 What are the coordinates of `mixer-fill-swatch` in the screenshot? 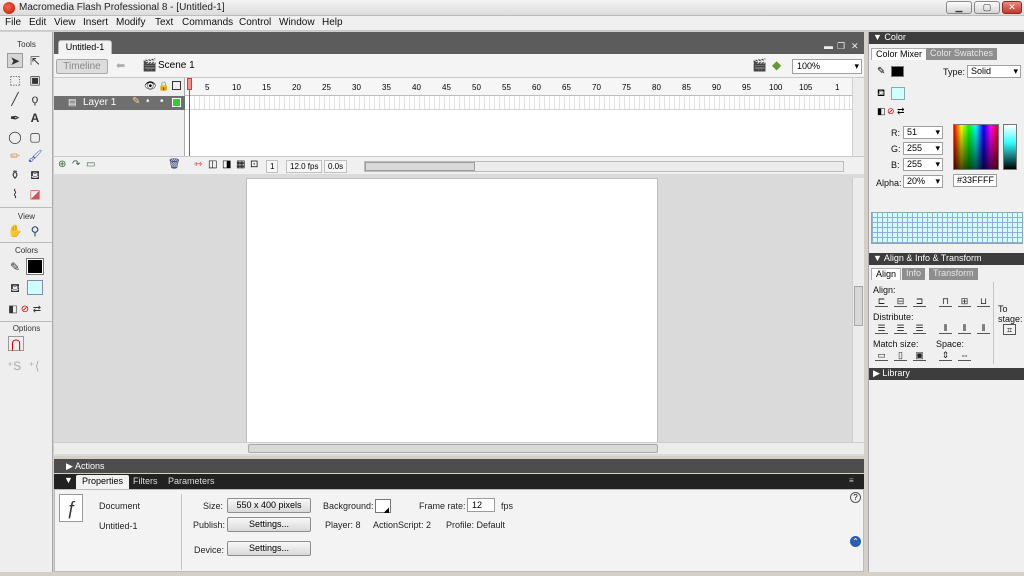 It's located at (898, 93).